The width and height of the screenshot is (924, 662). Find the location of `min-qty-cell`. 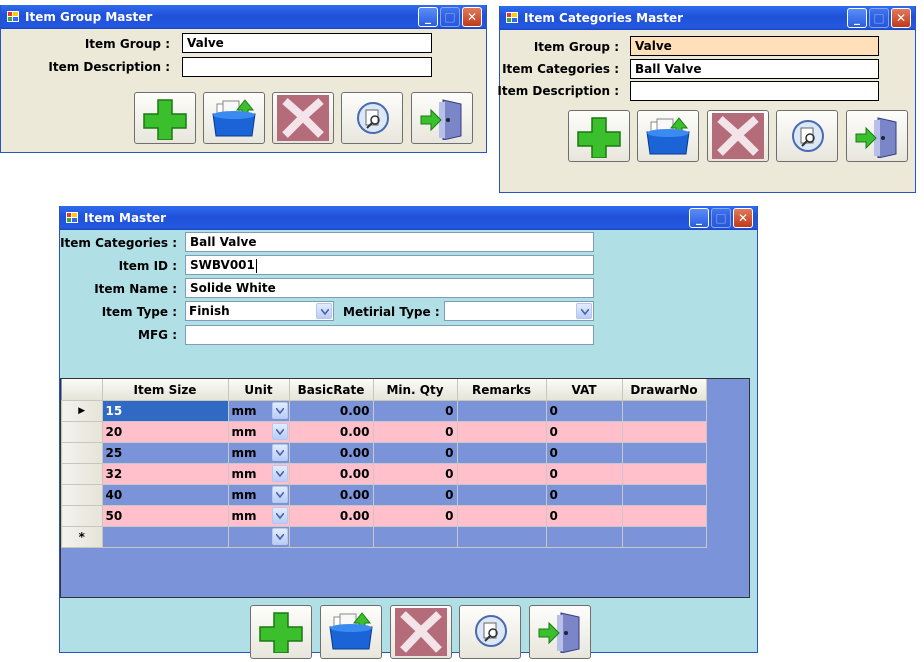

min-qty-cell is located at coordinates (415, 537).